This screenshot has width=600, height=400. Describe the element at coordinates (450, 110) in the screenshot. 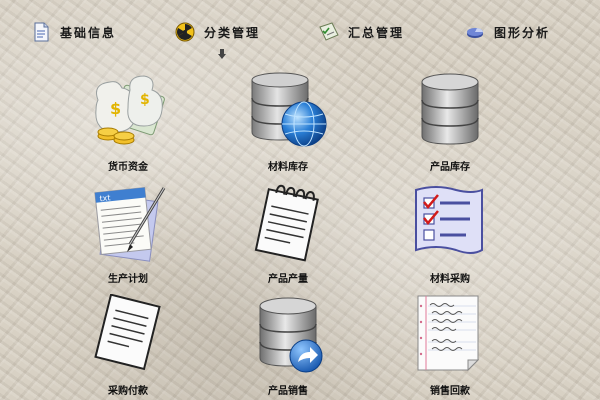

I see `database-icon` at that location.